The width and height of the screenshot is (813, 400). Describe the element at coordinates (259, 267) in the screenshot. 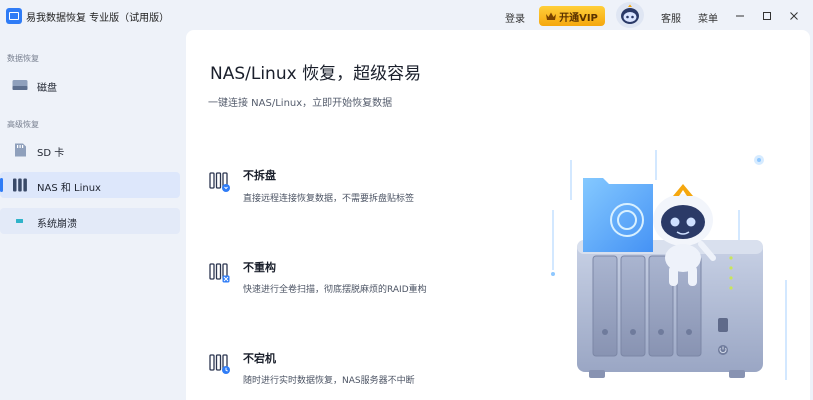

I see `feature-title: 不重构` at that location.